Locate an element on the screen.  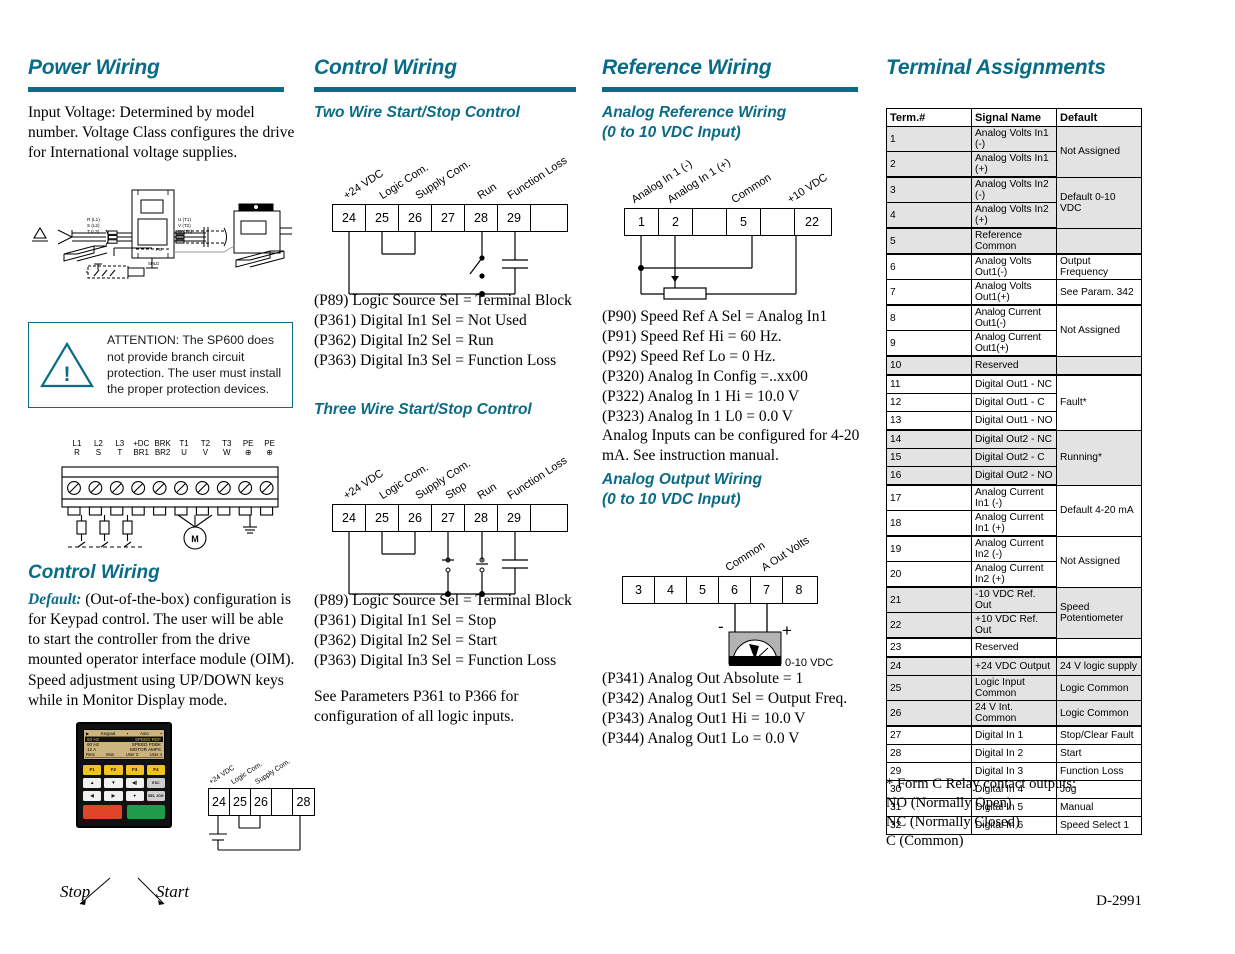
cell-term-number: 15 is located at coordinates (929, 457).